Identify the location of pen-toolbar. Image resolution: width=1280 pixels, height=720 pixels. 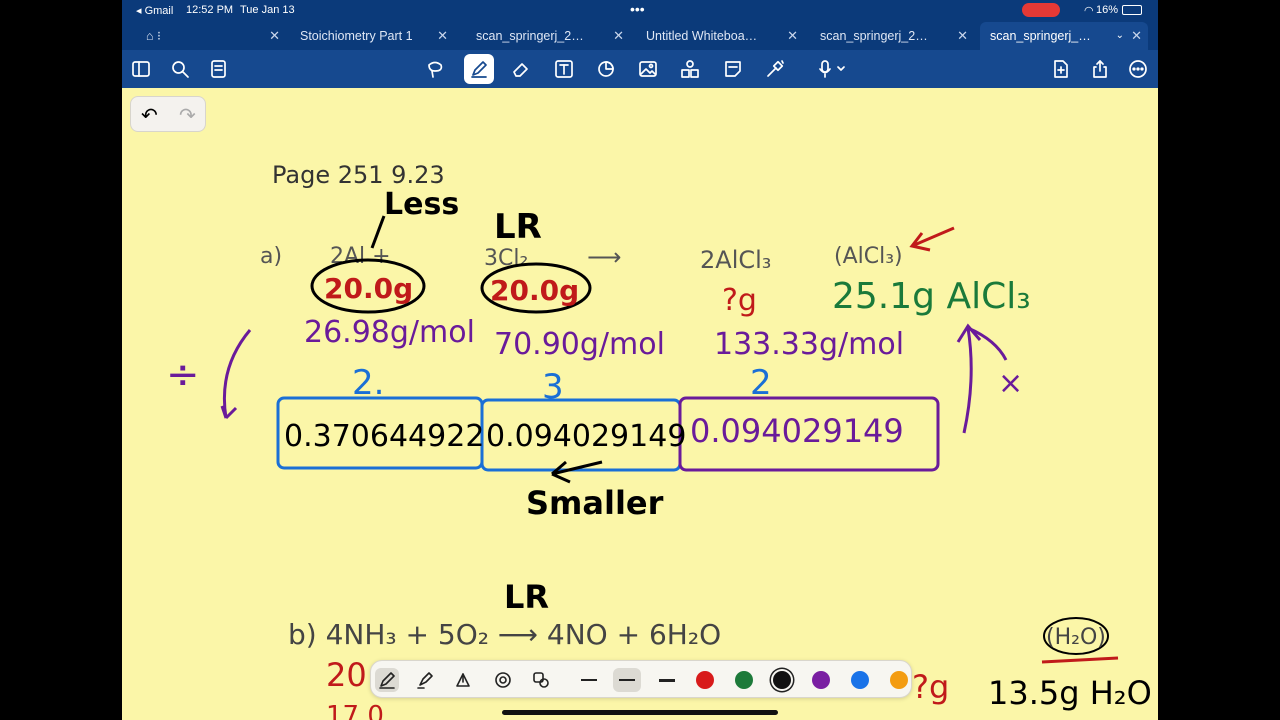
(641, 679).